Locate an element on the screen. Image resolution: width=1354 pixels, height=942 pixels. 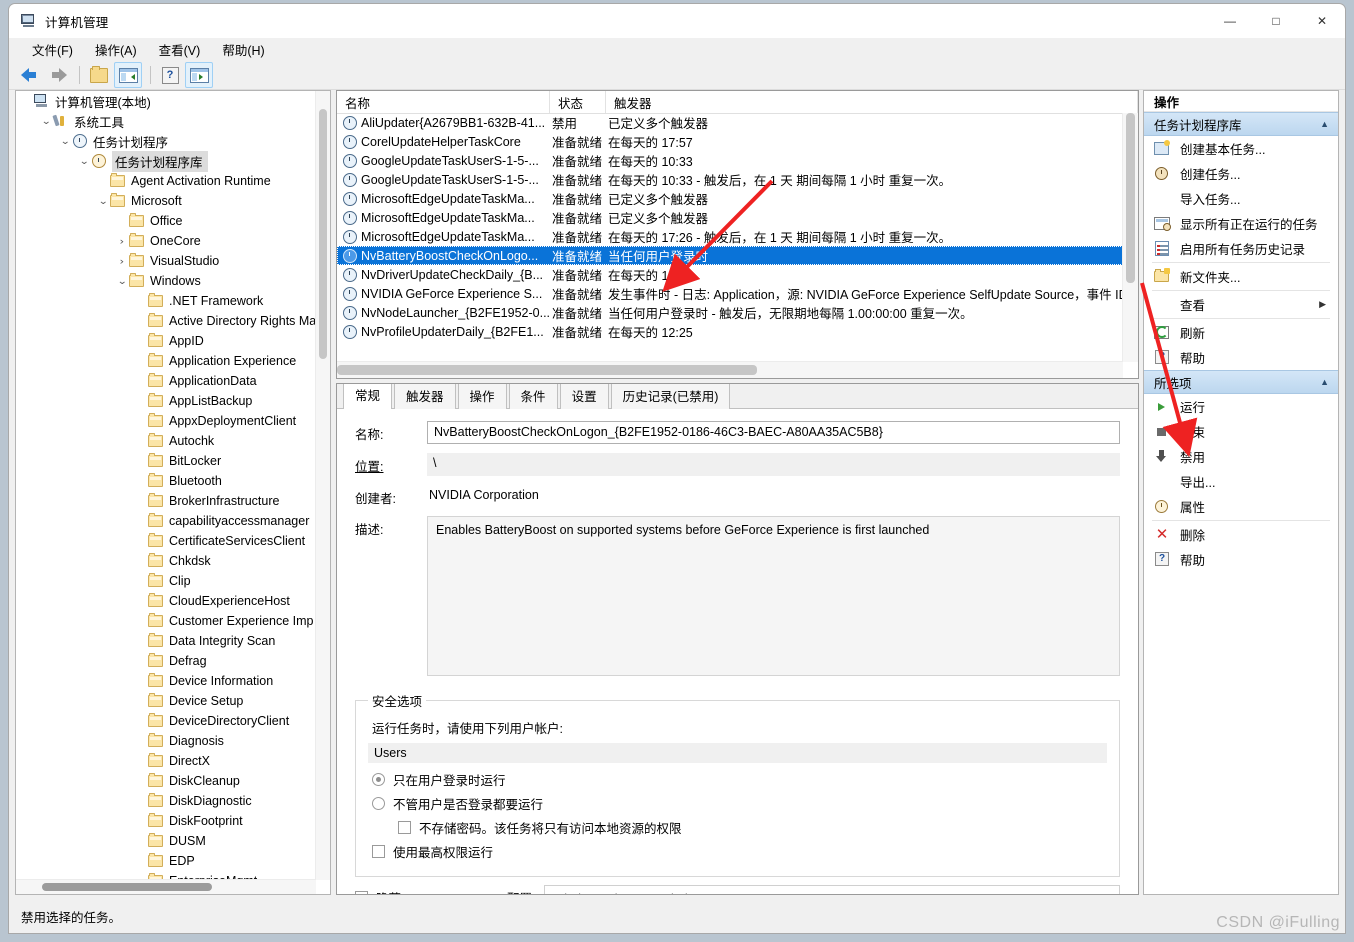
task-list-row: AliUpdater{A2679BB1-632B-41... 禁用 已定义多个触发器 is located at coordinates (730, 122).